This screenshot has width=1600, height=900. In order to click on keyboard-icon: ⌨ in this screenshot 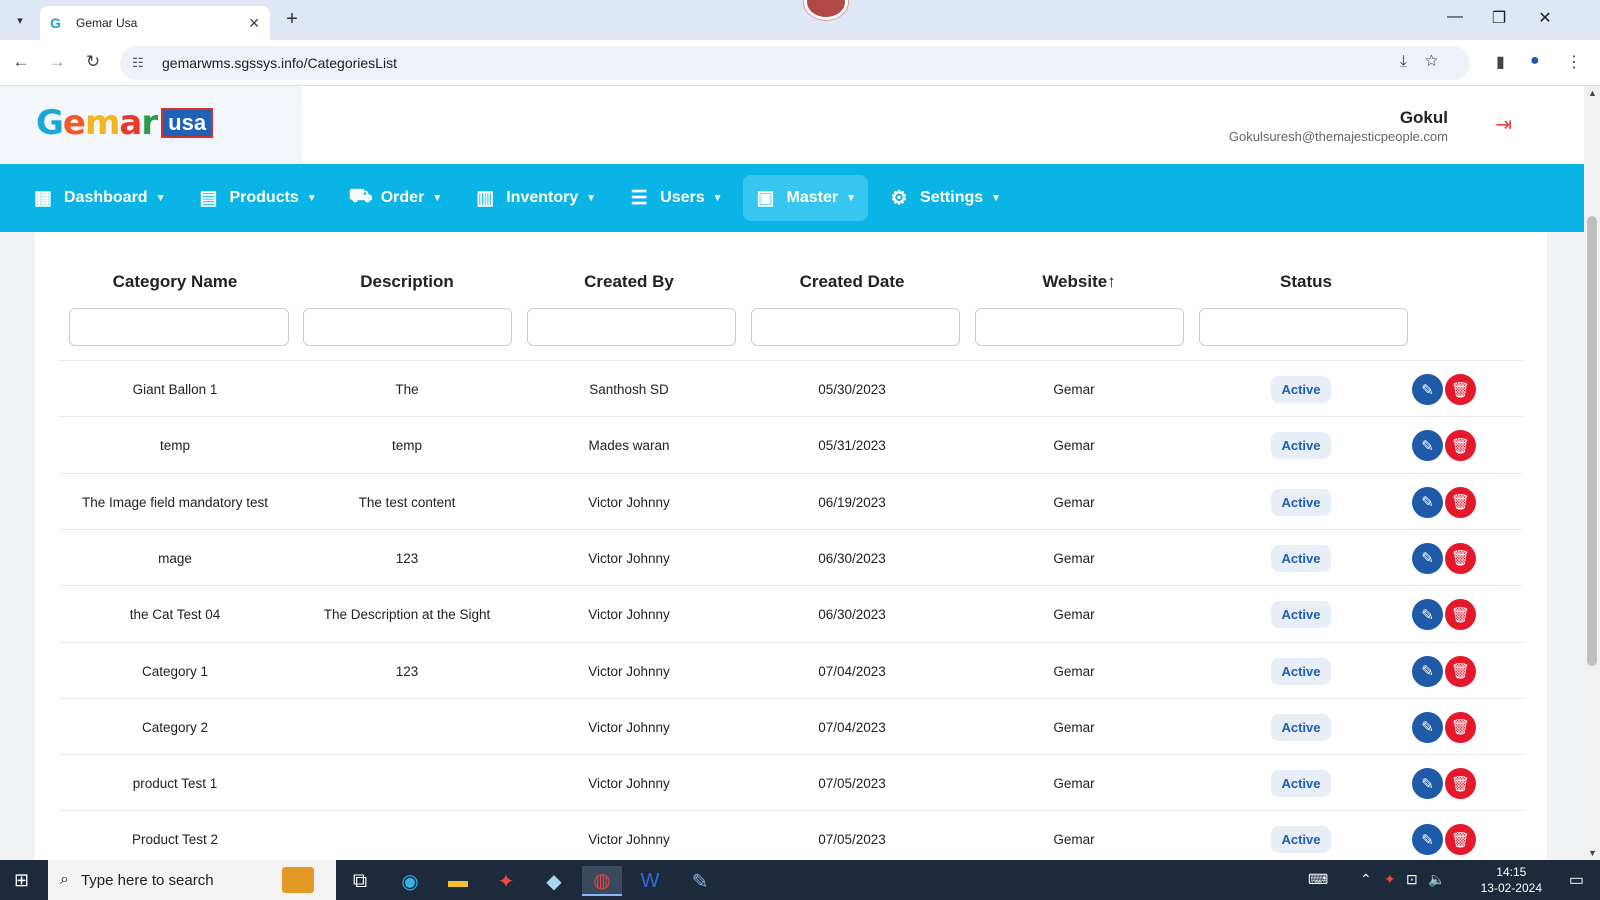, I will do `click(1318, 879)`.